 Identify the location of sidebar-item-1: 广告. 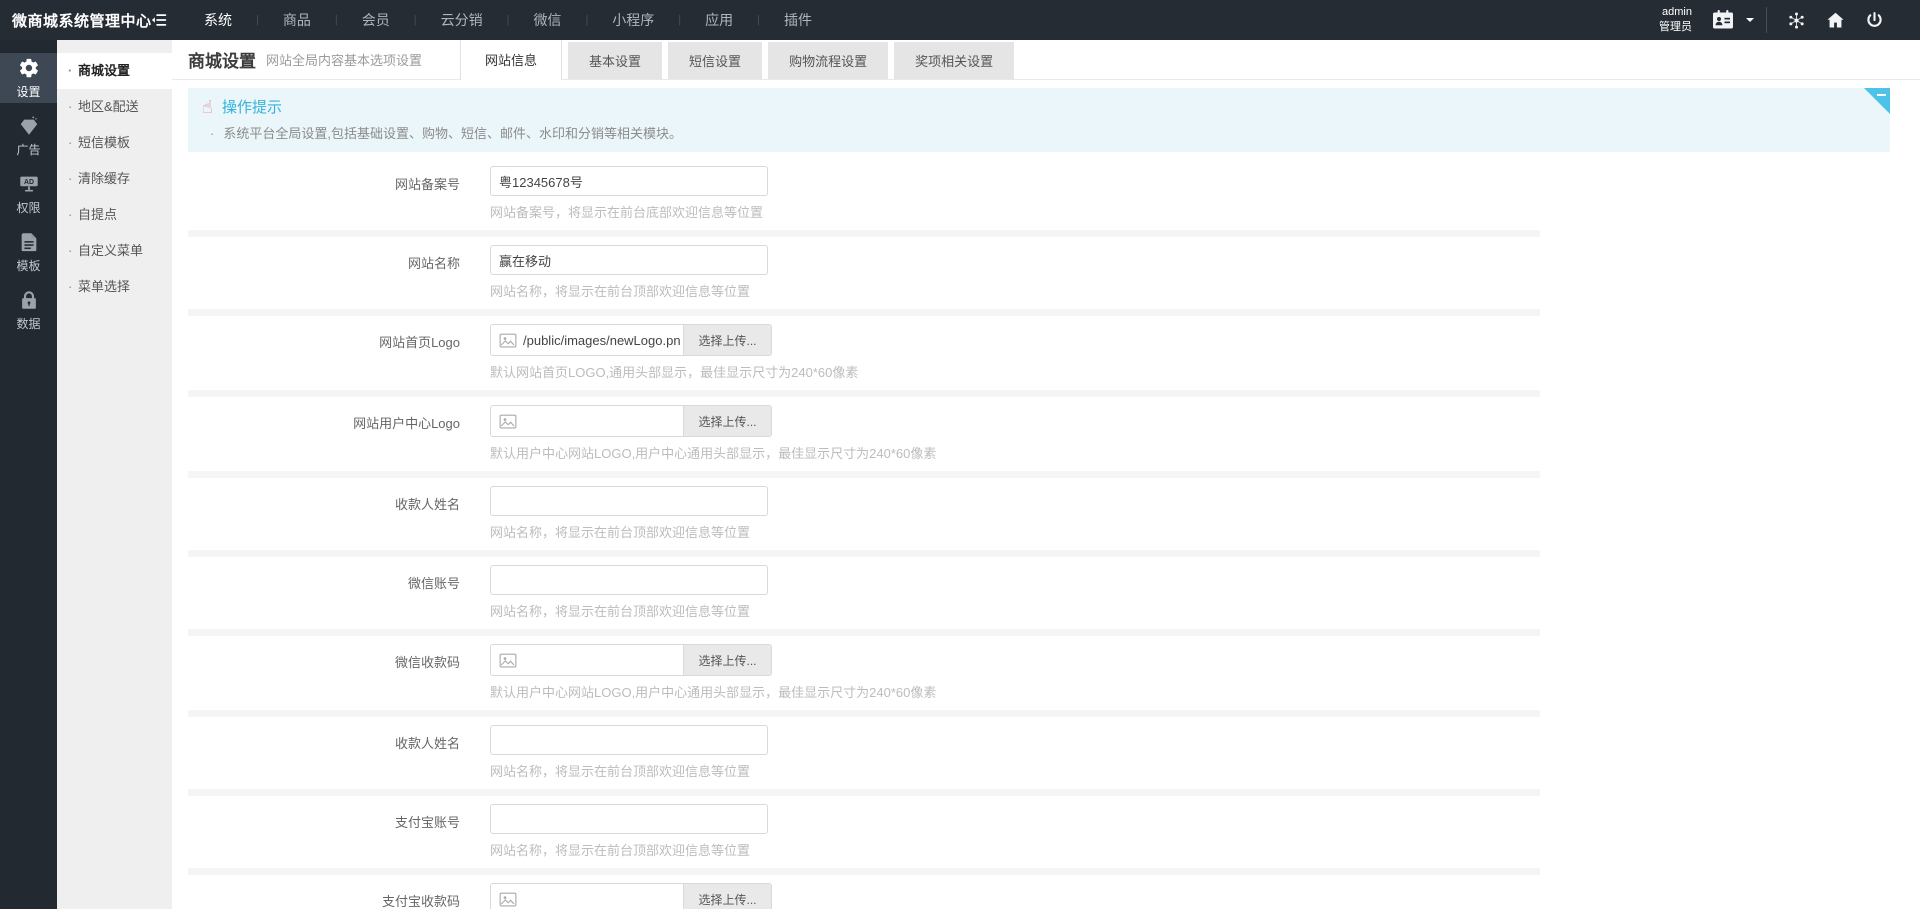
(28, 136).